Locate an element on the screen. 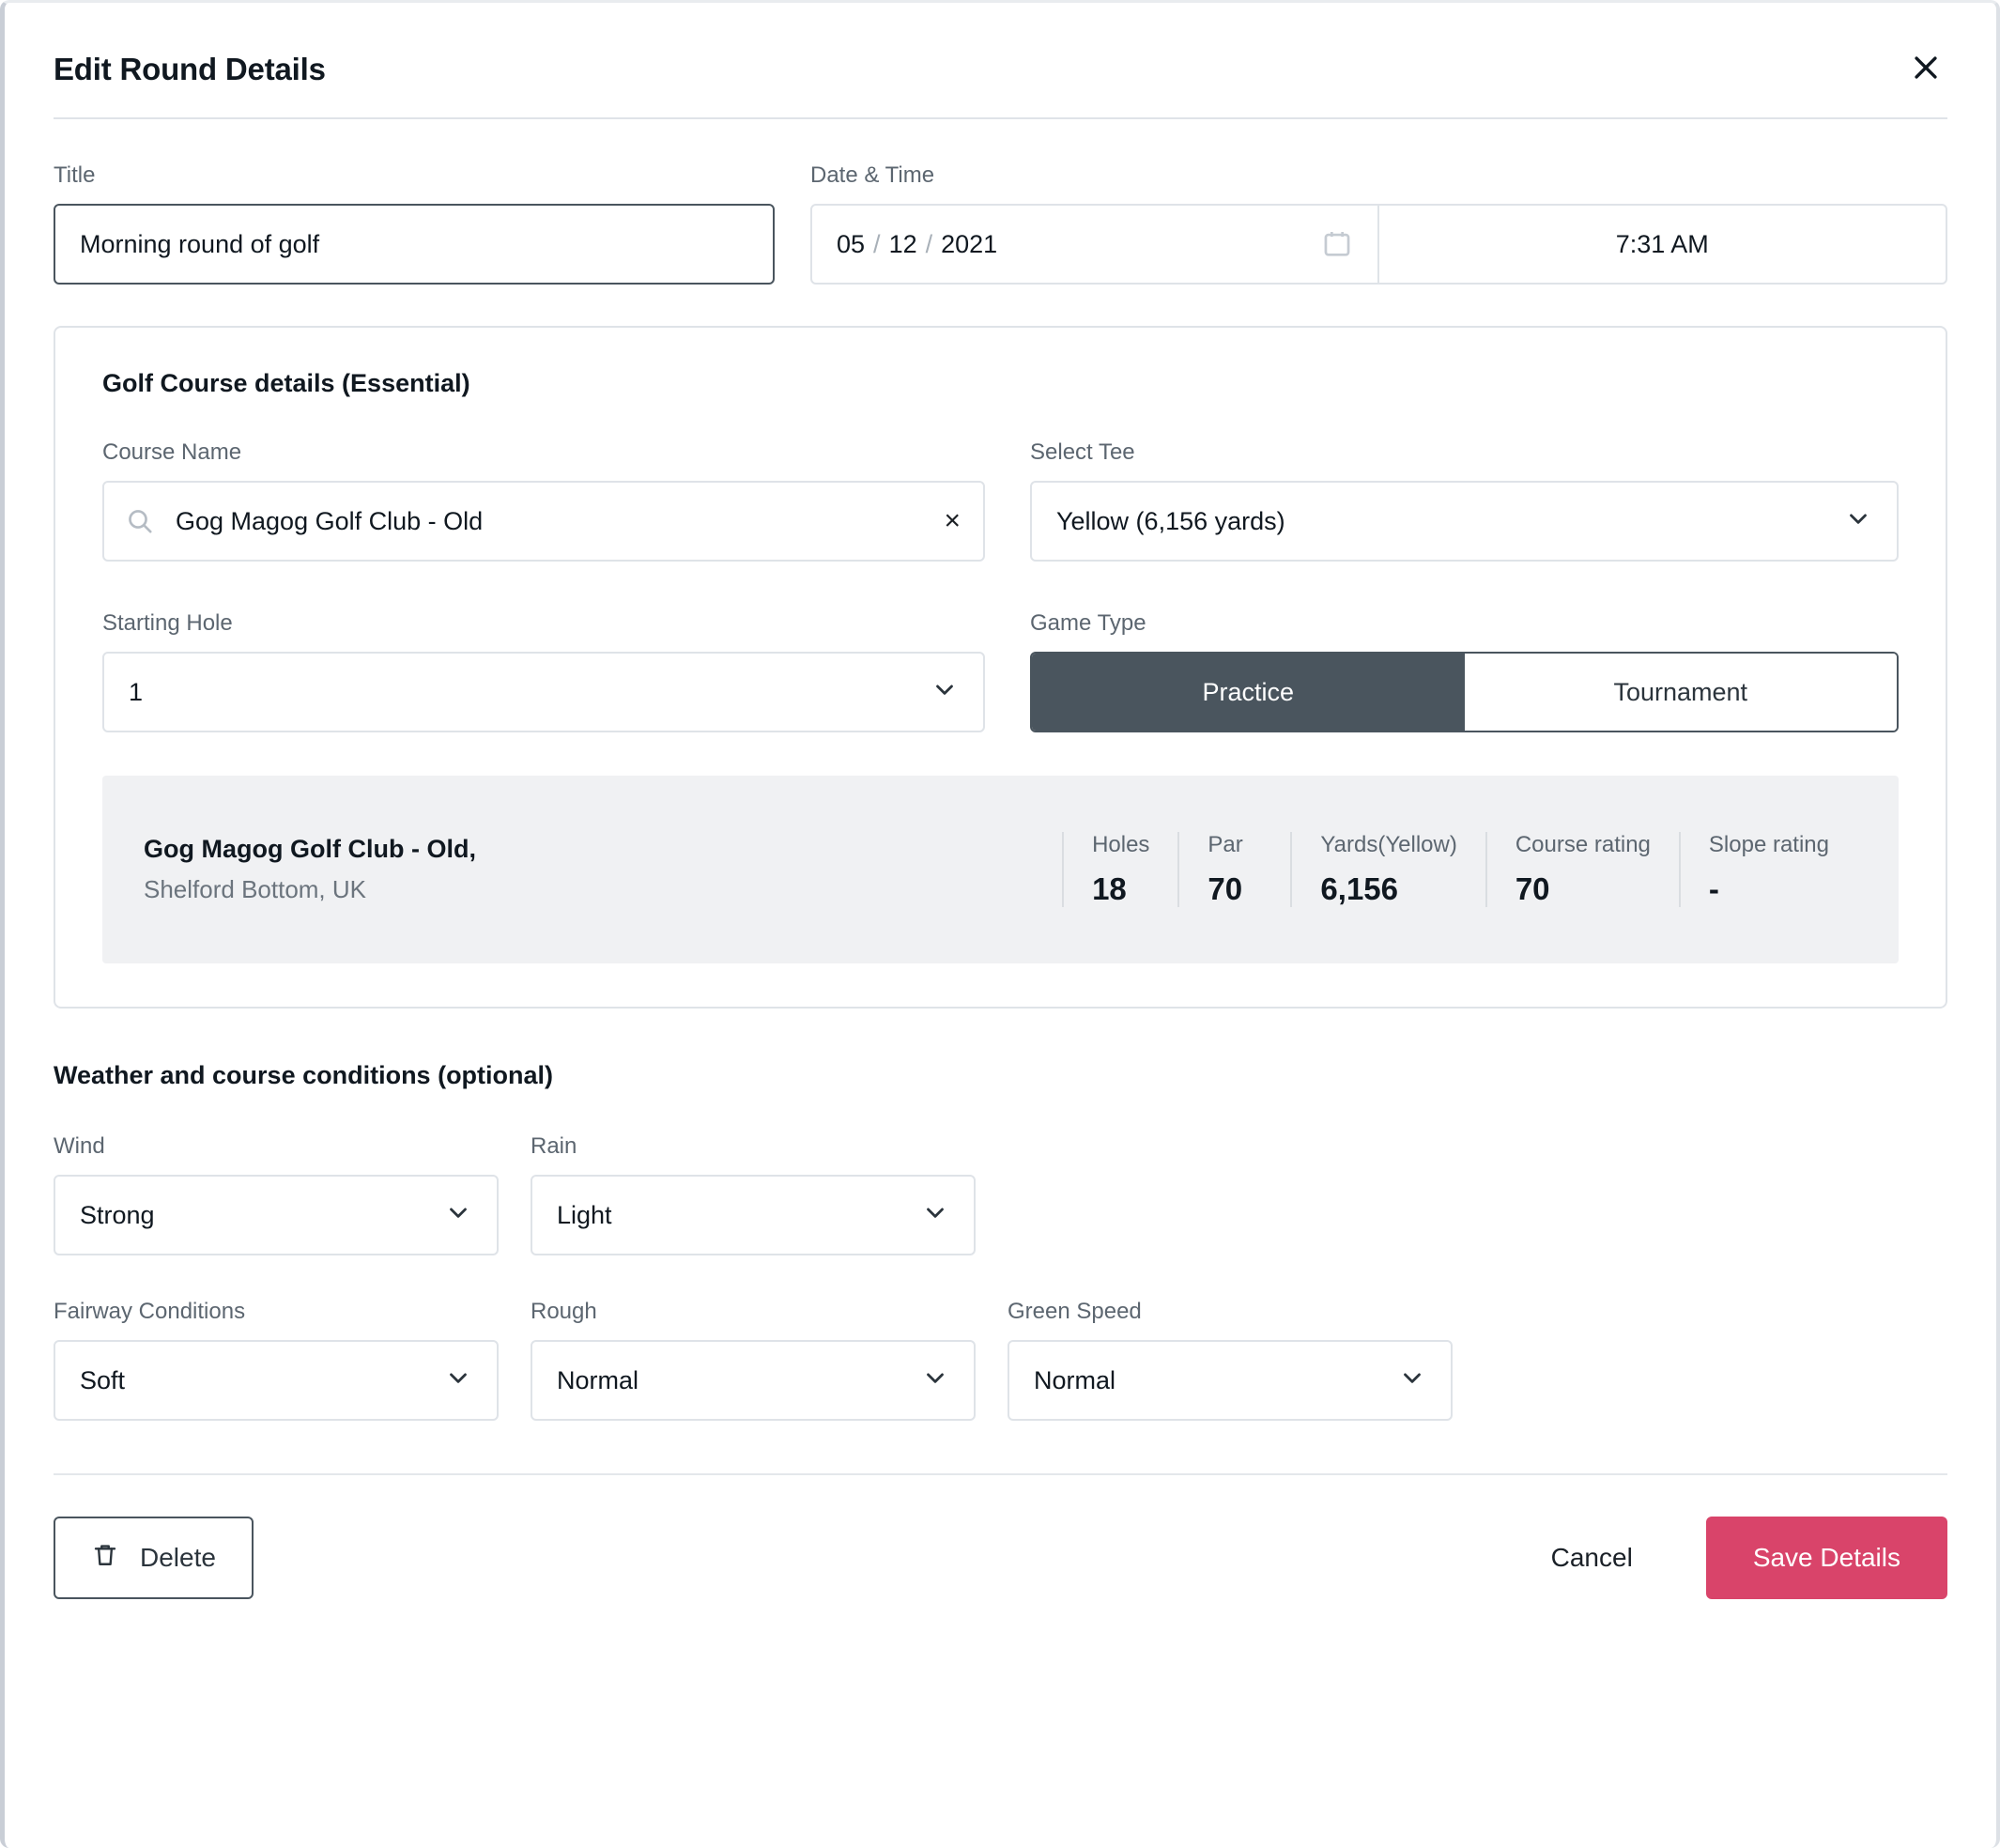  wind-group: Wind Strong is located at coordinates (276, 1194).